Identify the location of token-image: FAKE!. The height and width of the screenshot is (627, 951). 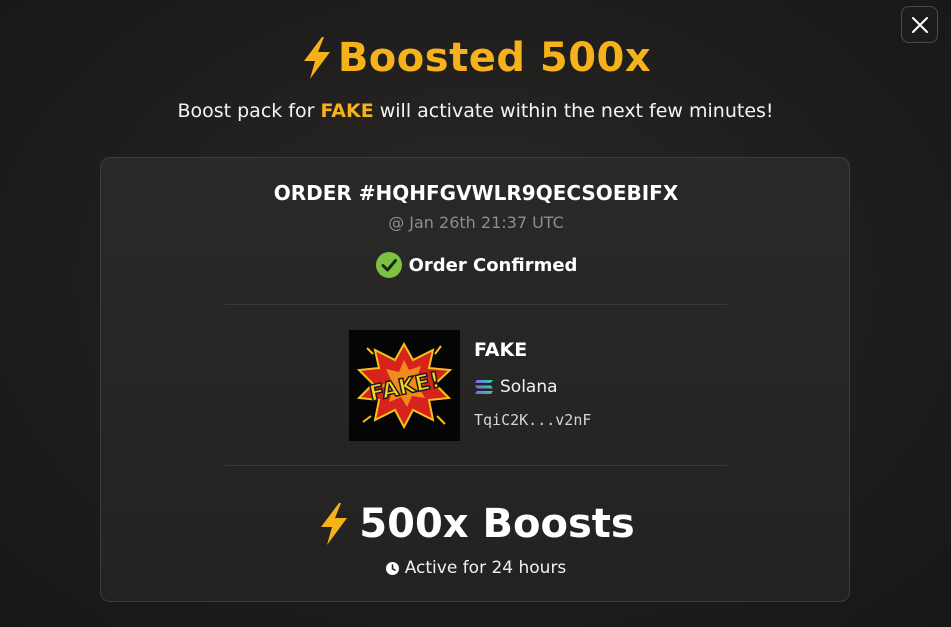
(404, 385).